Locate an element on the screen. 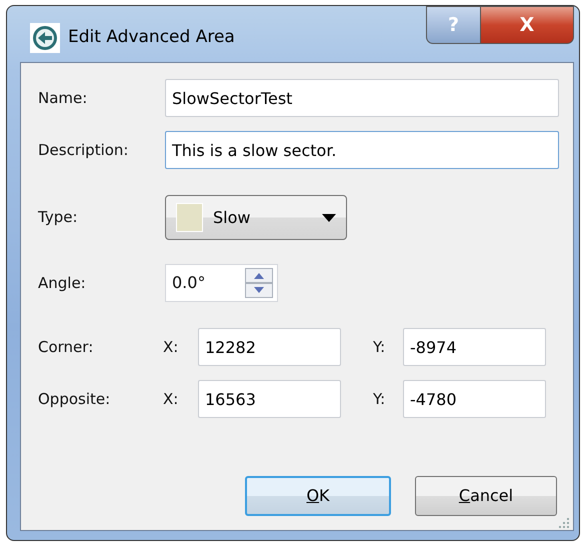  resize-grip-icon is located at coordinates (564, 523).